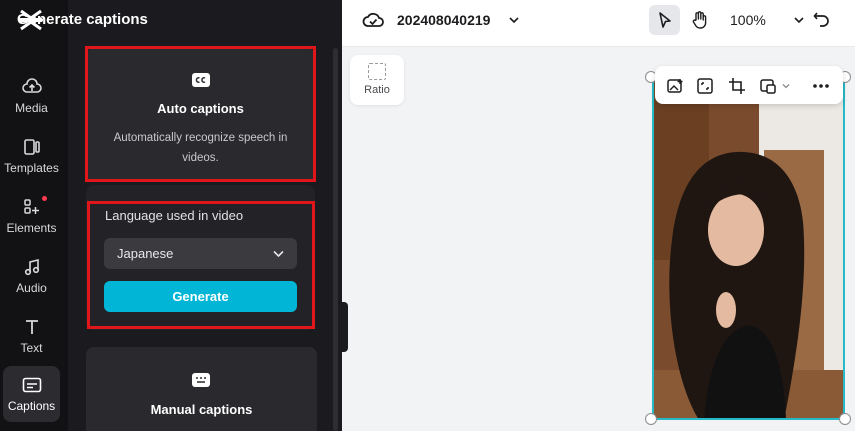 The height and width of the screenshot is (431, 855). I want to click on hand-icon, so click(699, 20).